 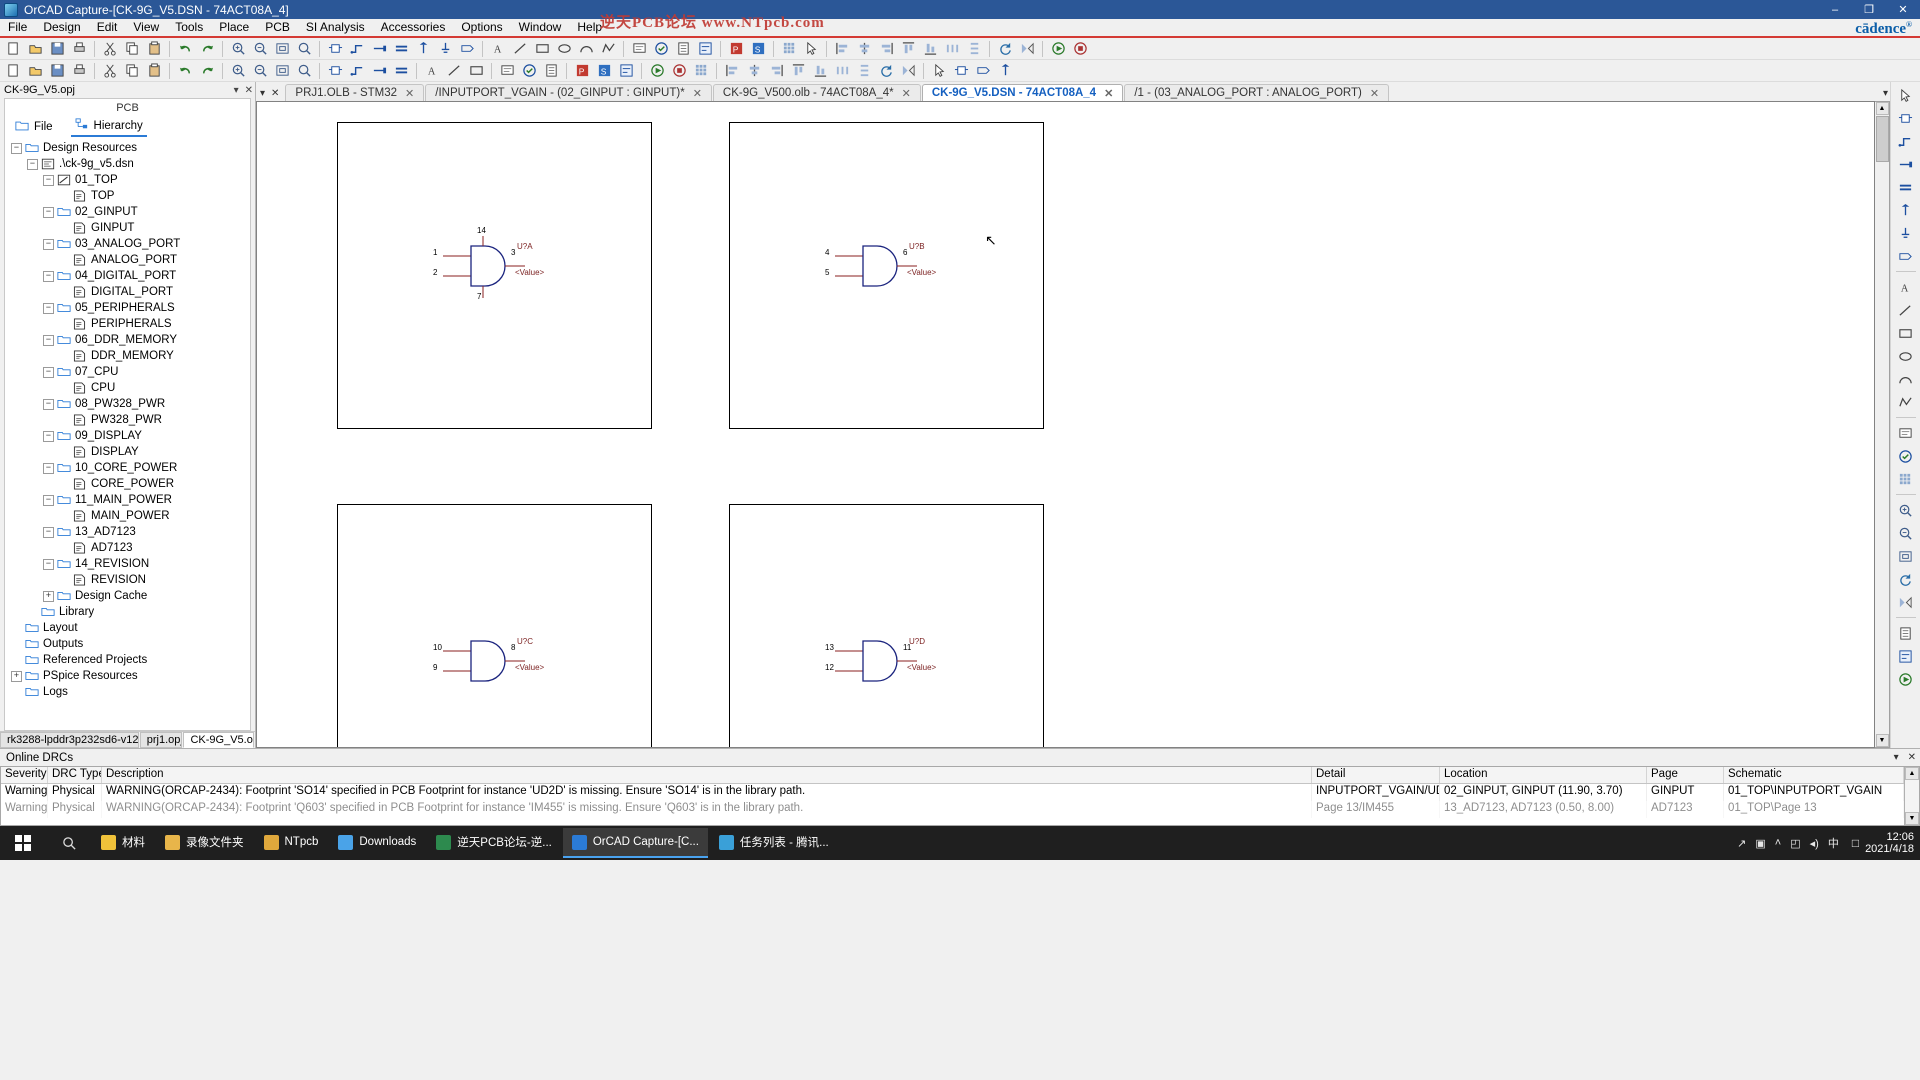 What do you see at coordinates (127, 260) in the screenshot?
I see `tree-item-analog-port: ANALOG_PORT` at bounding box center [127, 260].